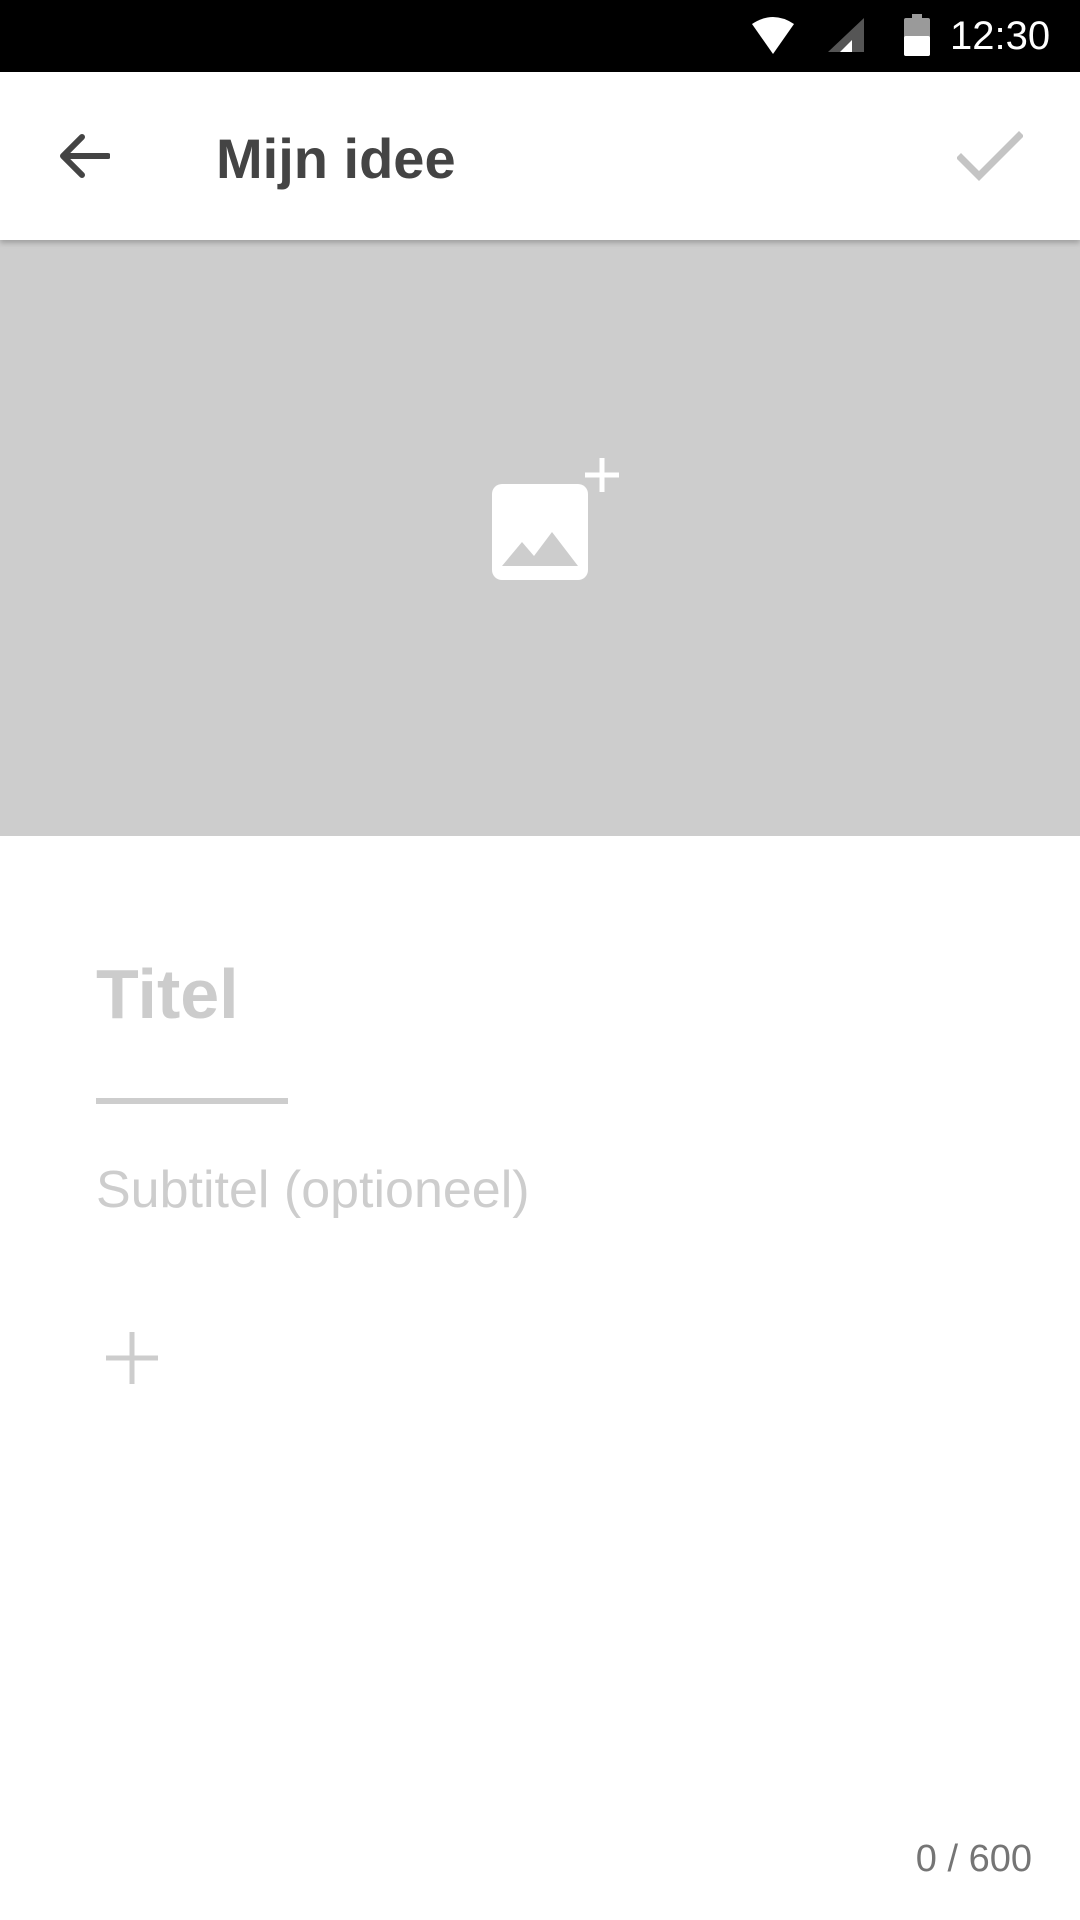 This screenshot has height=1920, width=1080. I want to click on status-bar: 12:30, so click(540, 36).